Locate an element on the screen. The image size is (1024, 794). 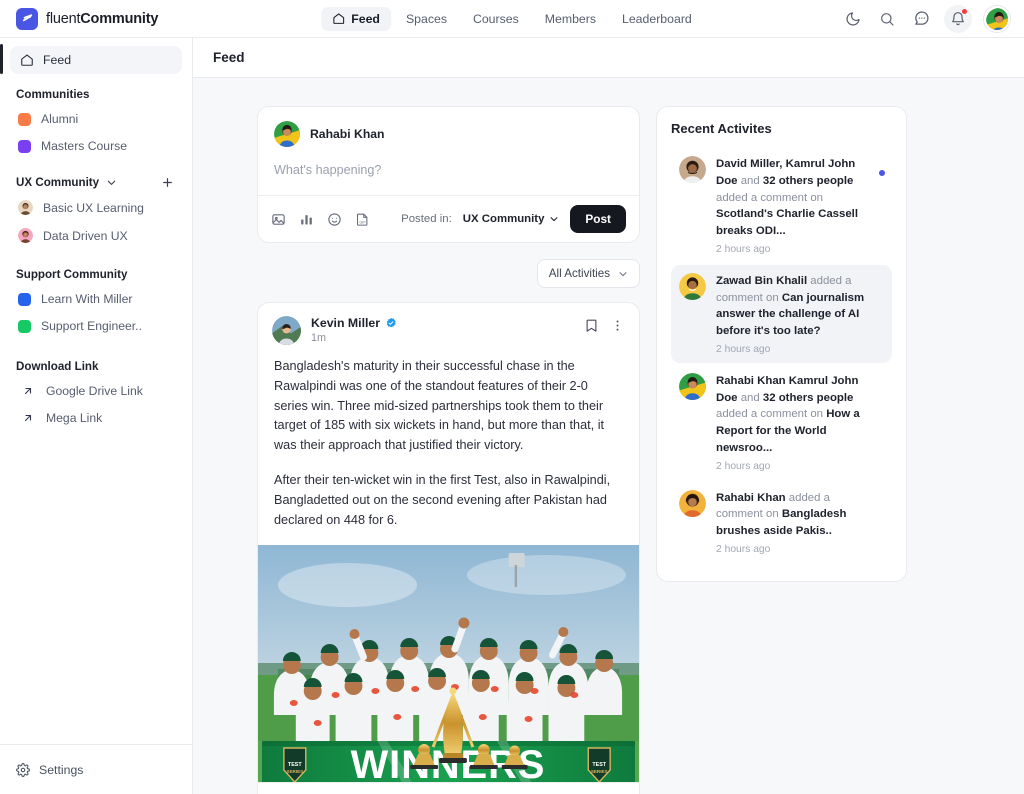
sidebar-scrollbar is located at coordinates (1, 59).